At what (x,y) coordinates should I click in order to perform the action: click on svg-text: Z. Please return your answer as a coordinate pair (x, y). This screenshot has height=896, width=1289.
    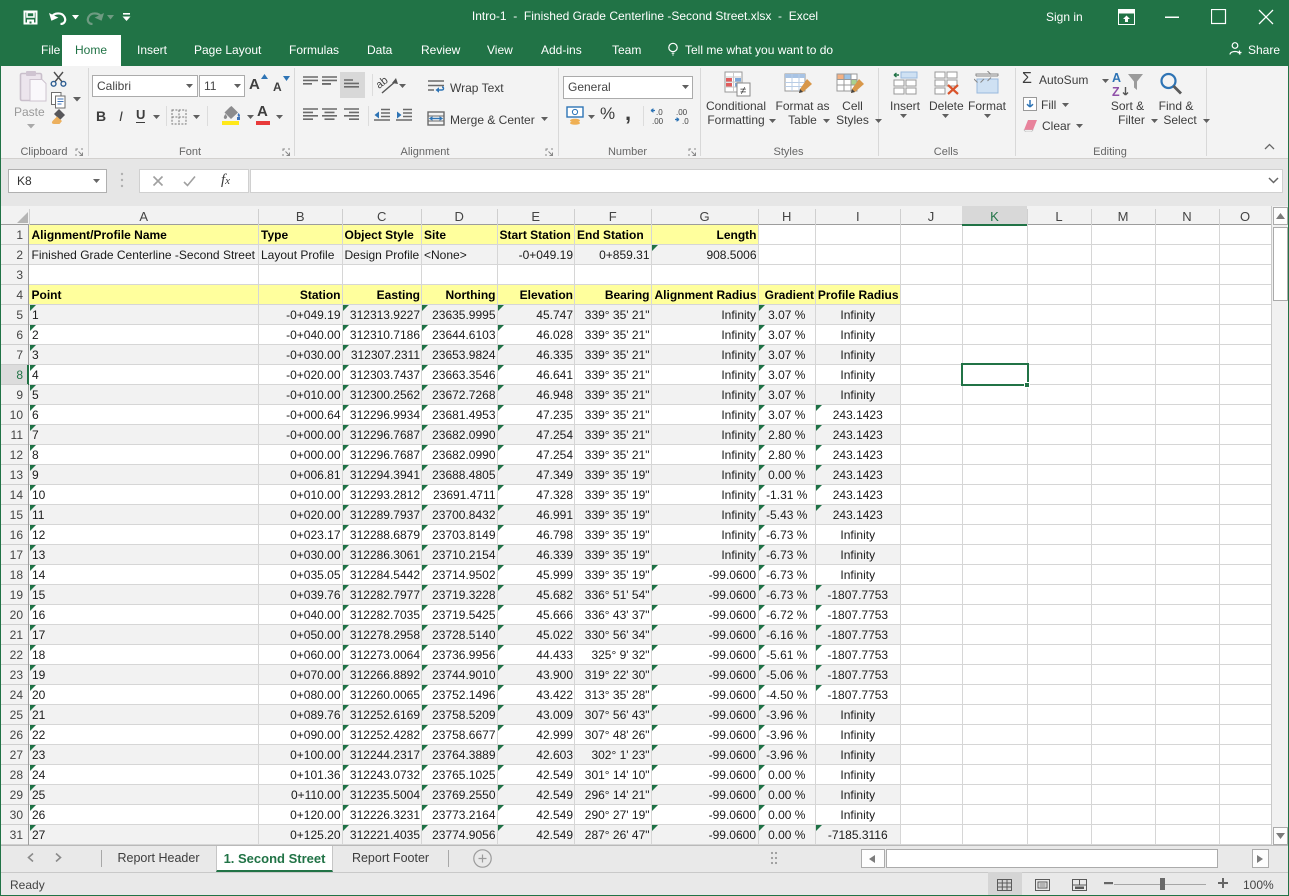
    Looking at the image, I should click on (1116, 91).